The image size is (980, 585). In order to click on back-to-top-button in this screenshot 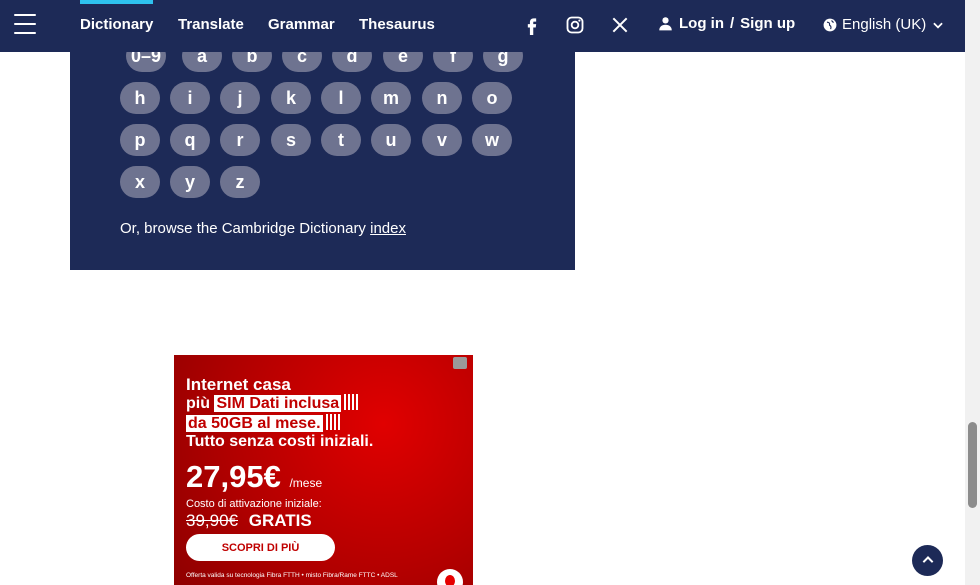, I will do `click(927, 560)`.